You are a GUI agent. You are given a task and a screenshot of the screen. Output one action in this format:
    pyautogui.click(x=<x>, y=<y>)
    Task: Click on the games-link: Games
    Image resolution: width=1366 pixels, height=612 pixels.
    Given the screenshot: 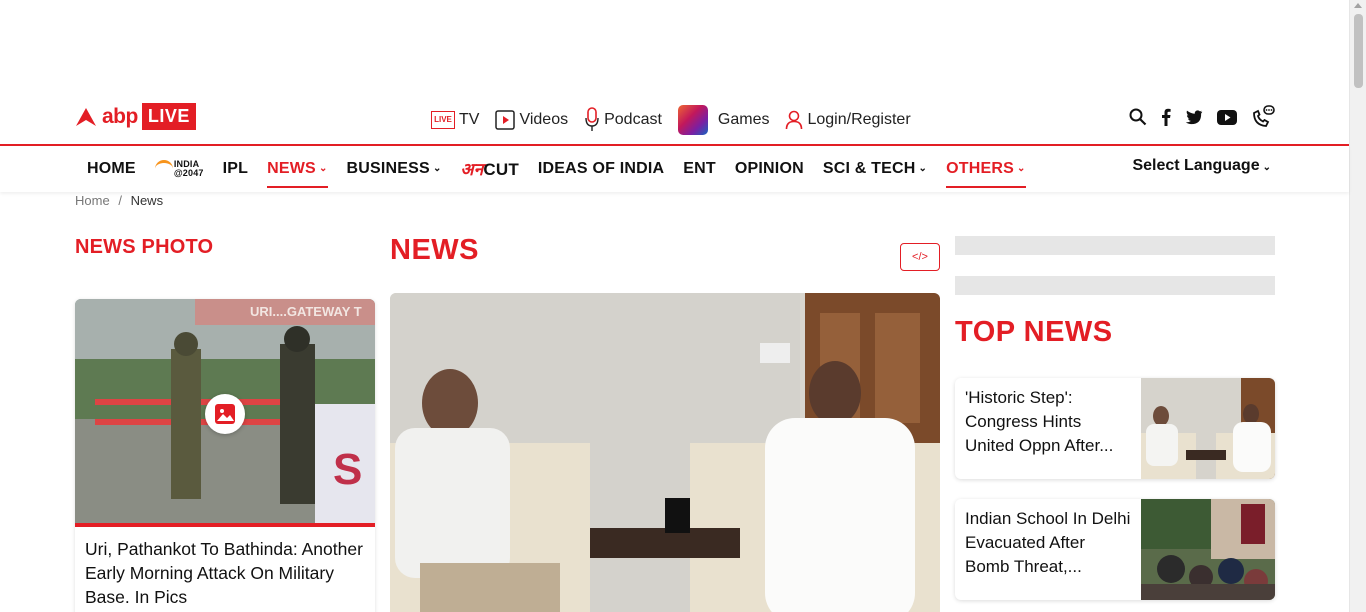 What is the action you would take?
    pyautogui.click(x=723, y=120)
    